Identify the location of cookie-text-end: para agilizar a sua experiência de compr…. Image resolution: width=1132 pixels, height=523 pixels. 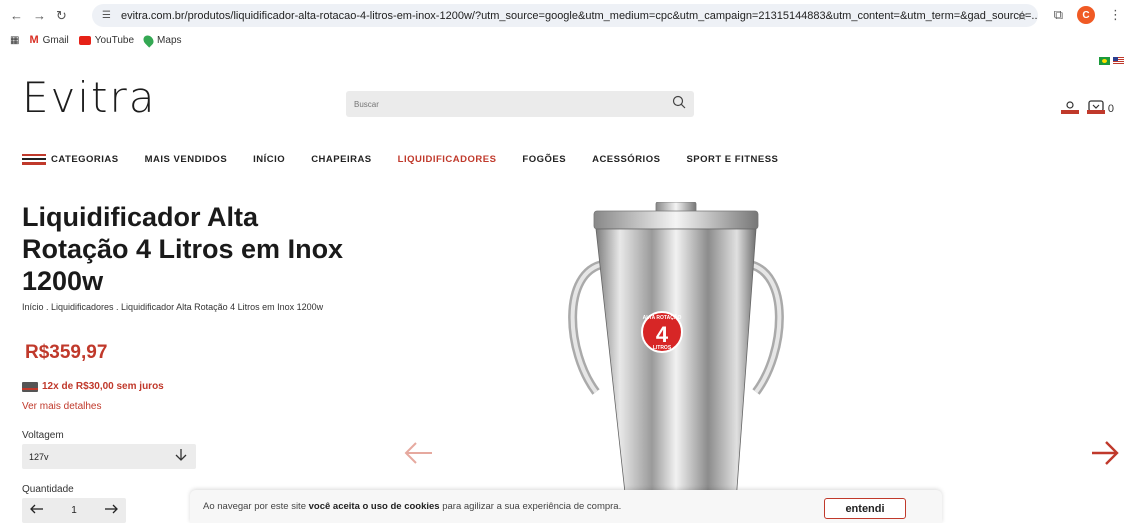
(530, 506).